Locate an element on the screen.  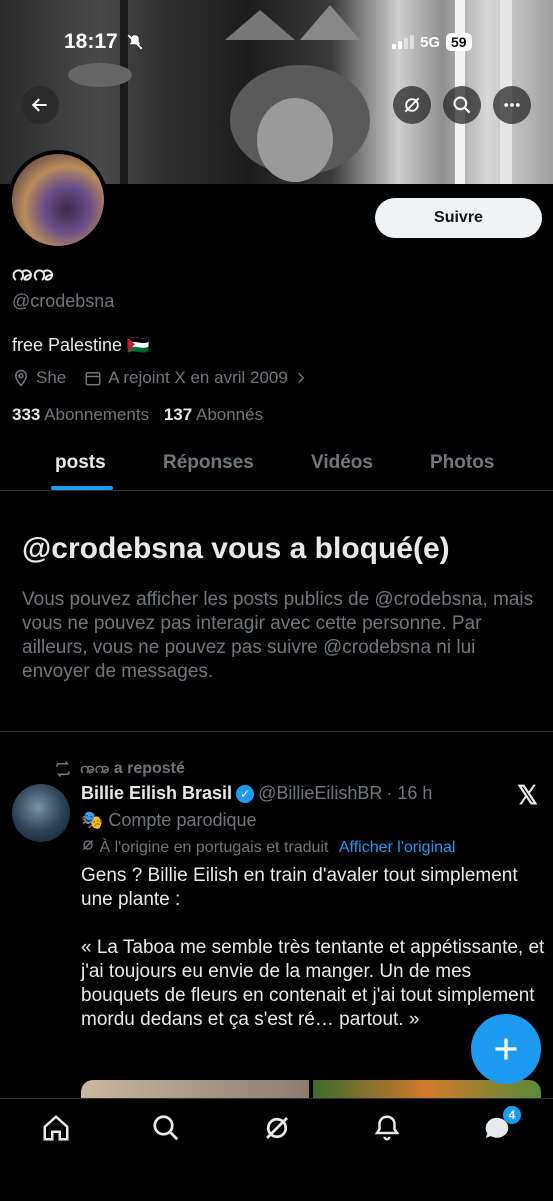
tab-photos: Photos is located at coordinates (462, 463).